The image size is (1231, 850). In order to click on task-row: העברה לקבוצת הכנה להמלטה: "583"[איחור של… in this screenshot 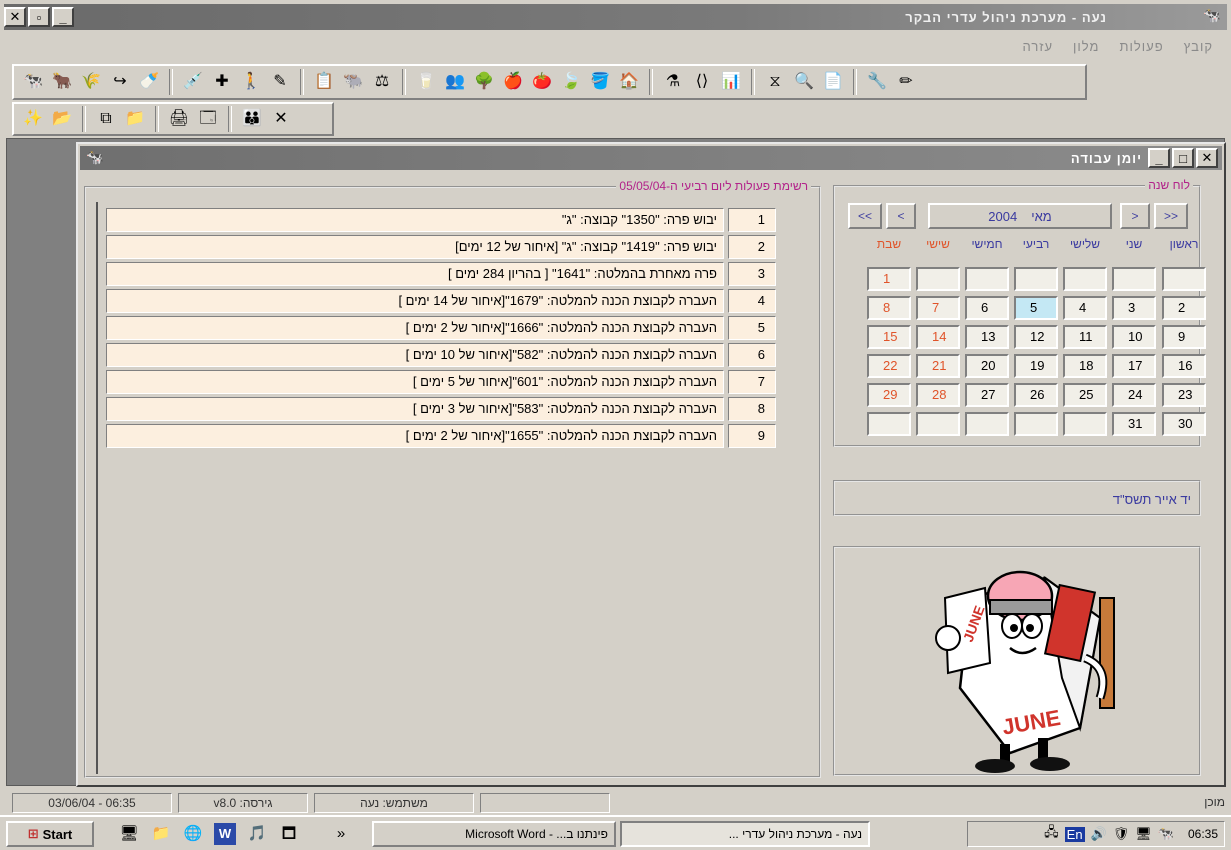, I will do `click(441, 409)`.